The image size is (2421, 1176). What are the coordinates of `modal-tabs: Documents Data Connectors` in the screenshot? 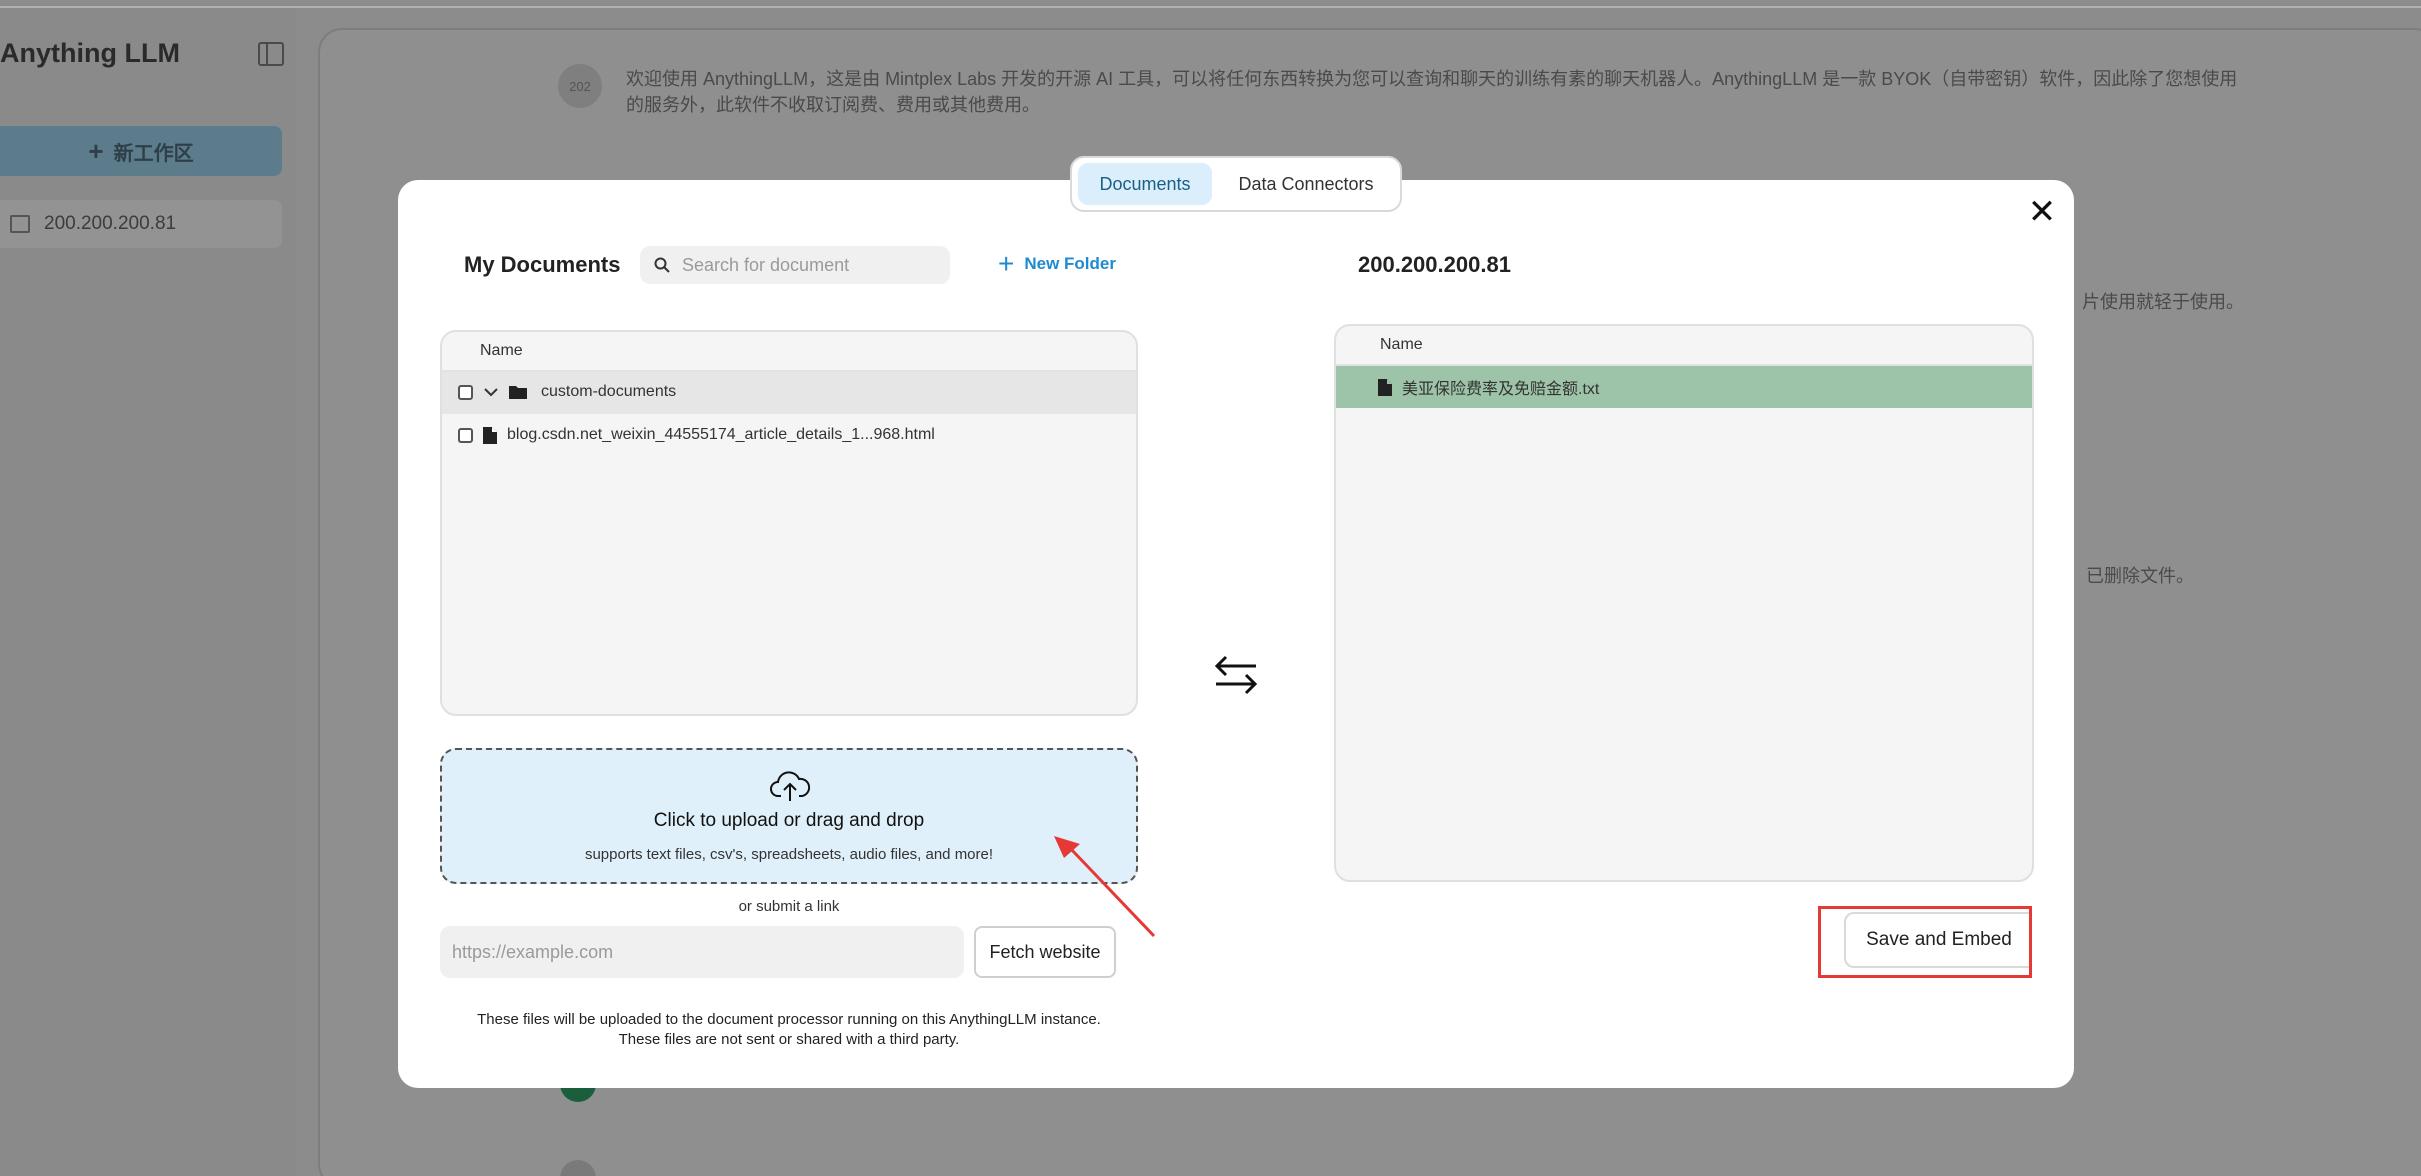 It's located at (1236, 184).